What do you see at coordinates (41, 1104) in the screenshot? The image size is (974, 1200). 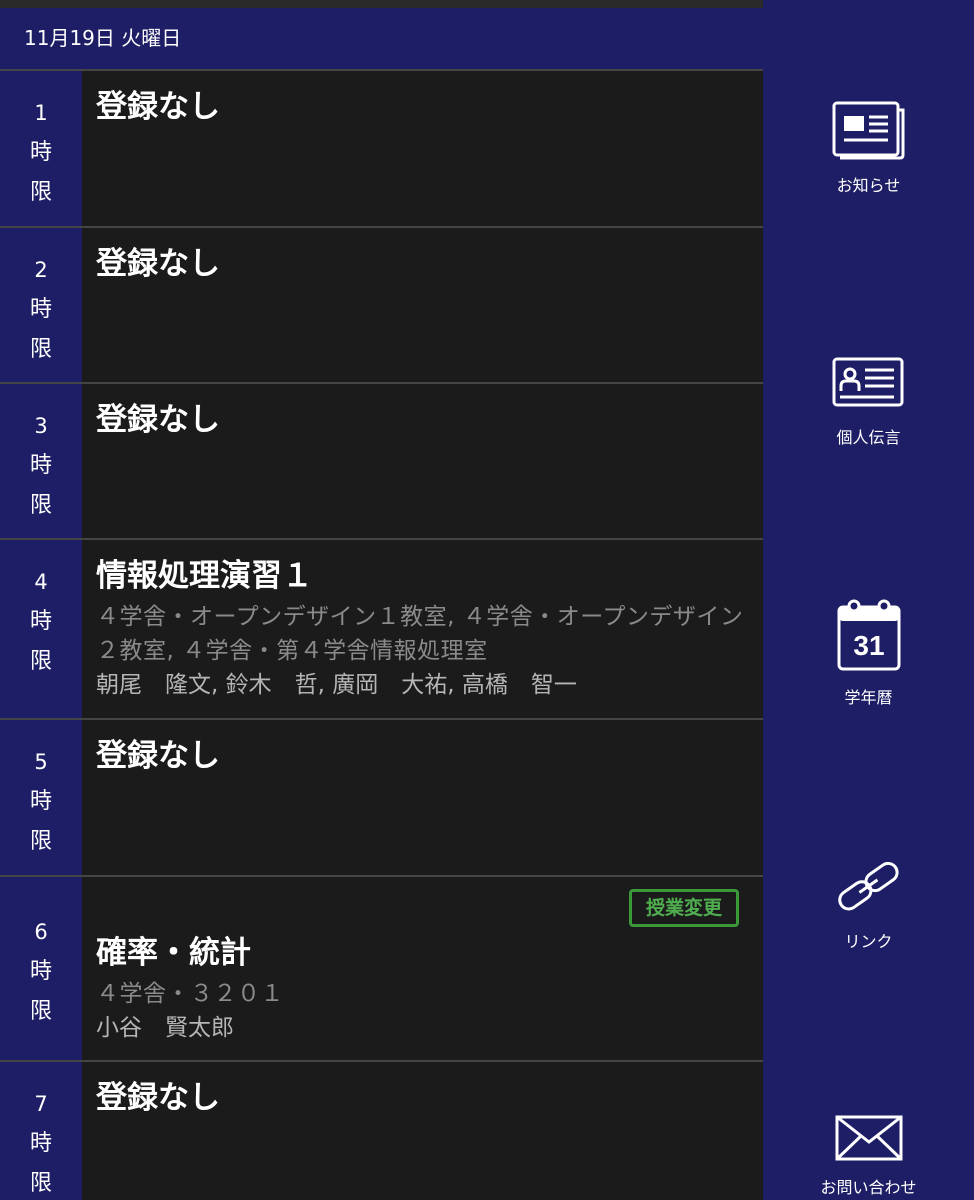 I see `period-number: 7` at bounding box center [41, 1104].